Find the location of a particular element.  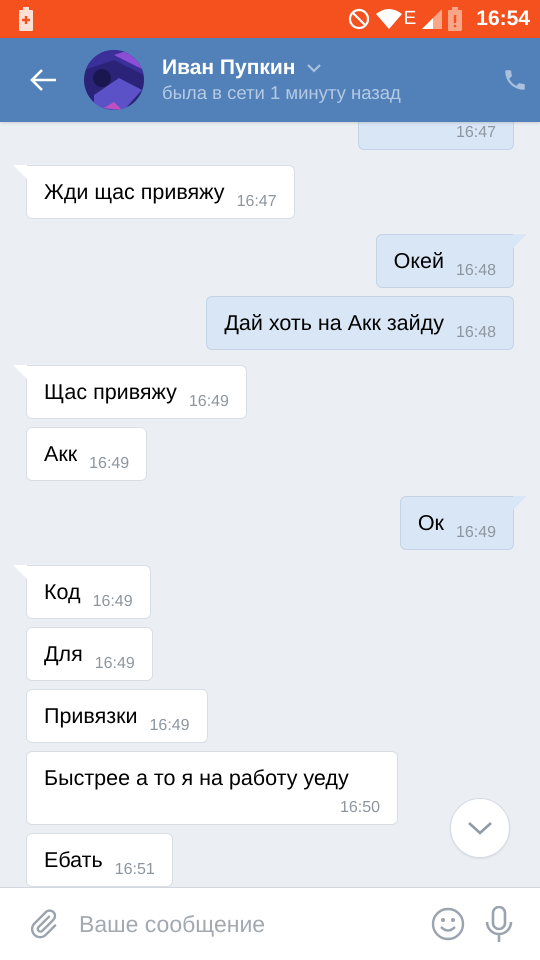

message-text: Дай хоть на Акк зайду is located at coordinates (334, 323).